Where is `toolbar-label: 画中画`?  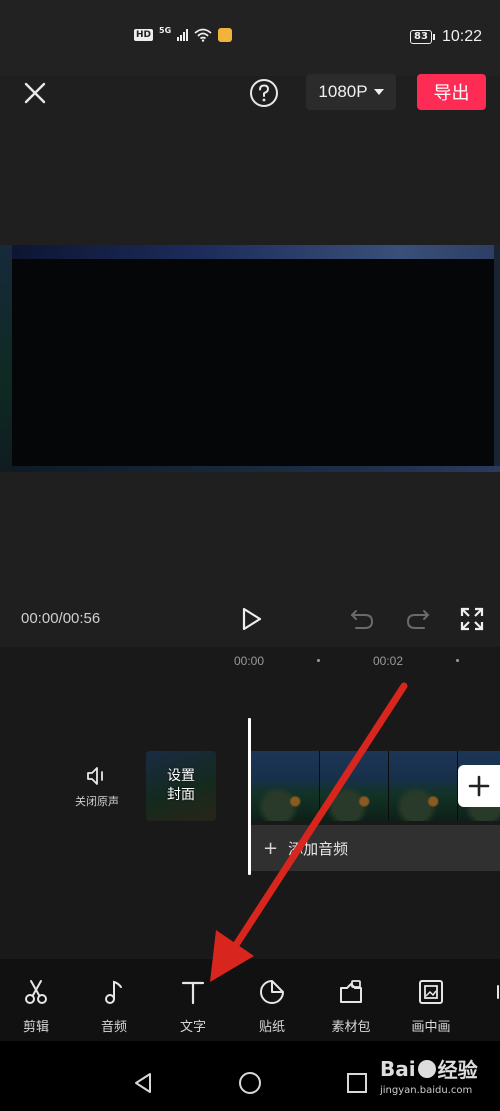 toolbar-label: 画中画 is located at coordinates (431, 1027).